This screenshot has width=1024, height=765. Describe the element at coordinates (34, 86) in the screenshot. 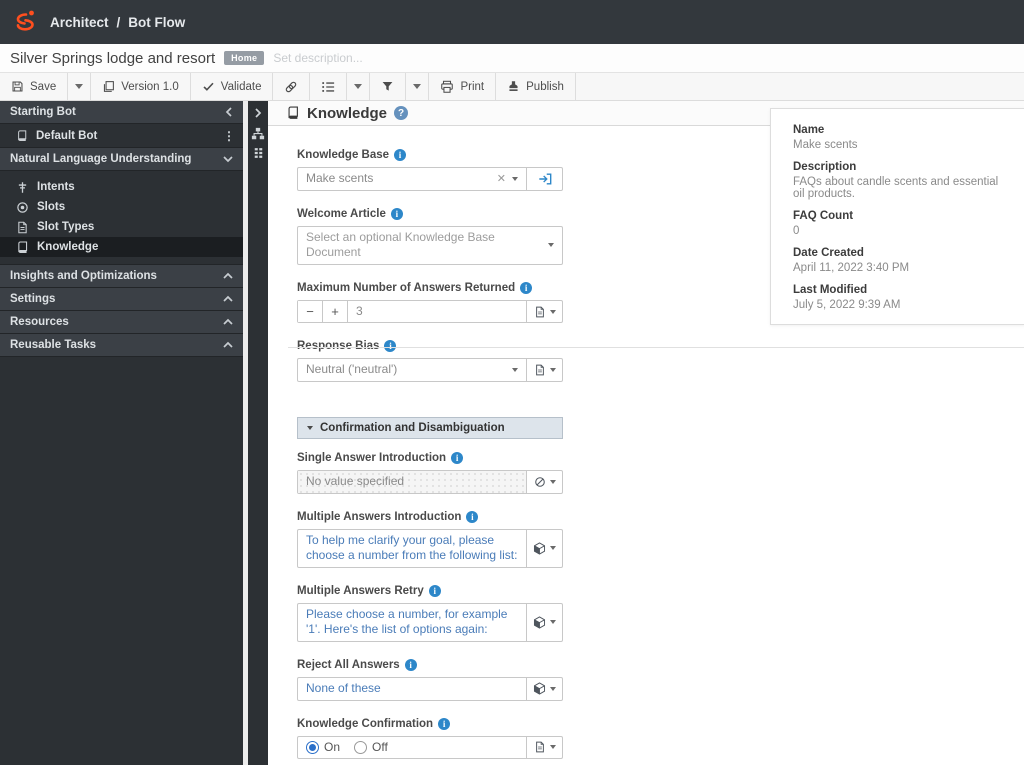

I see `save-button: Save` at that location.